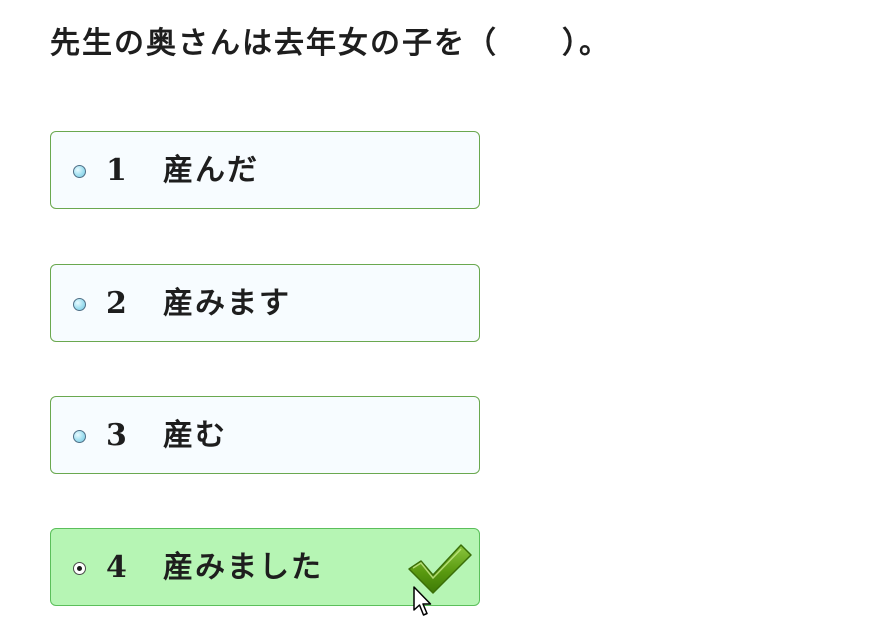  I want to click on option-label-1: 産んだ, so click(211, 170).